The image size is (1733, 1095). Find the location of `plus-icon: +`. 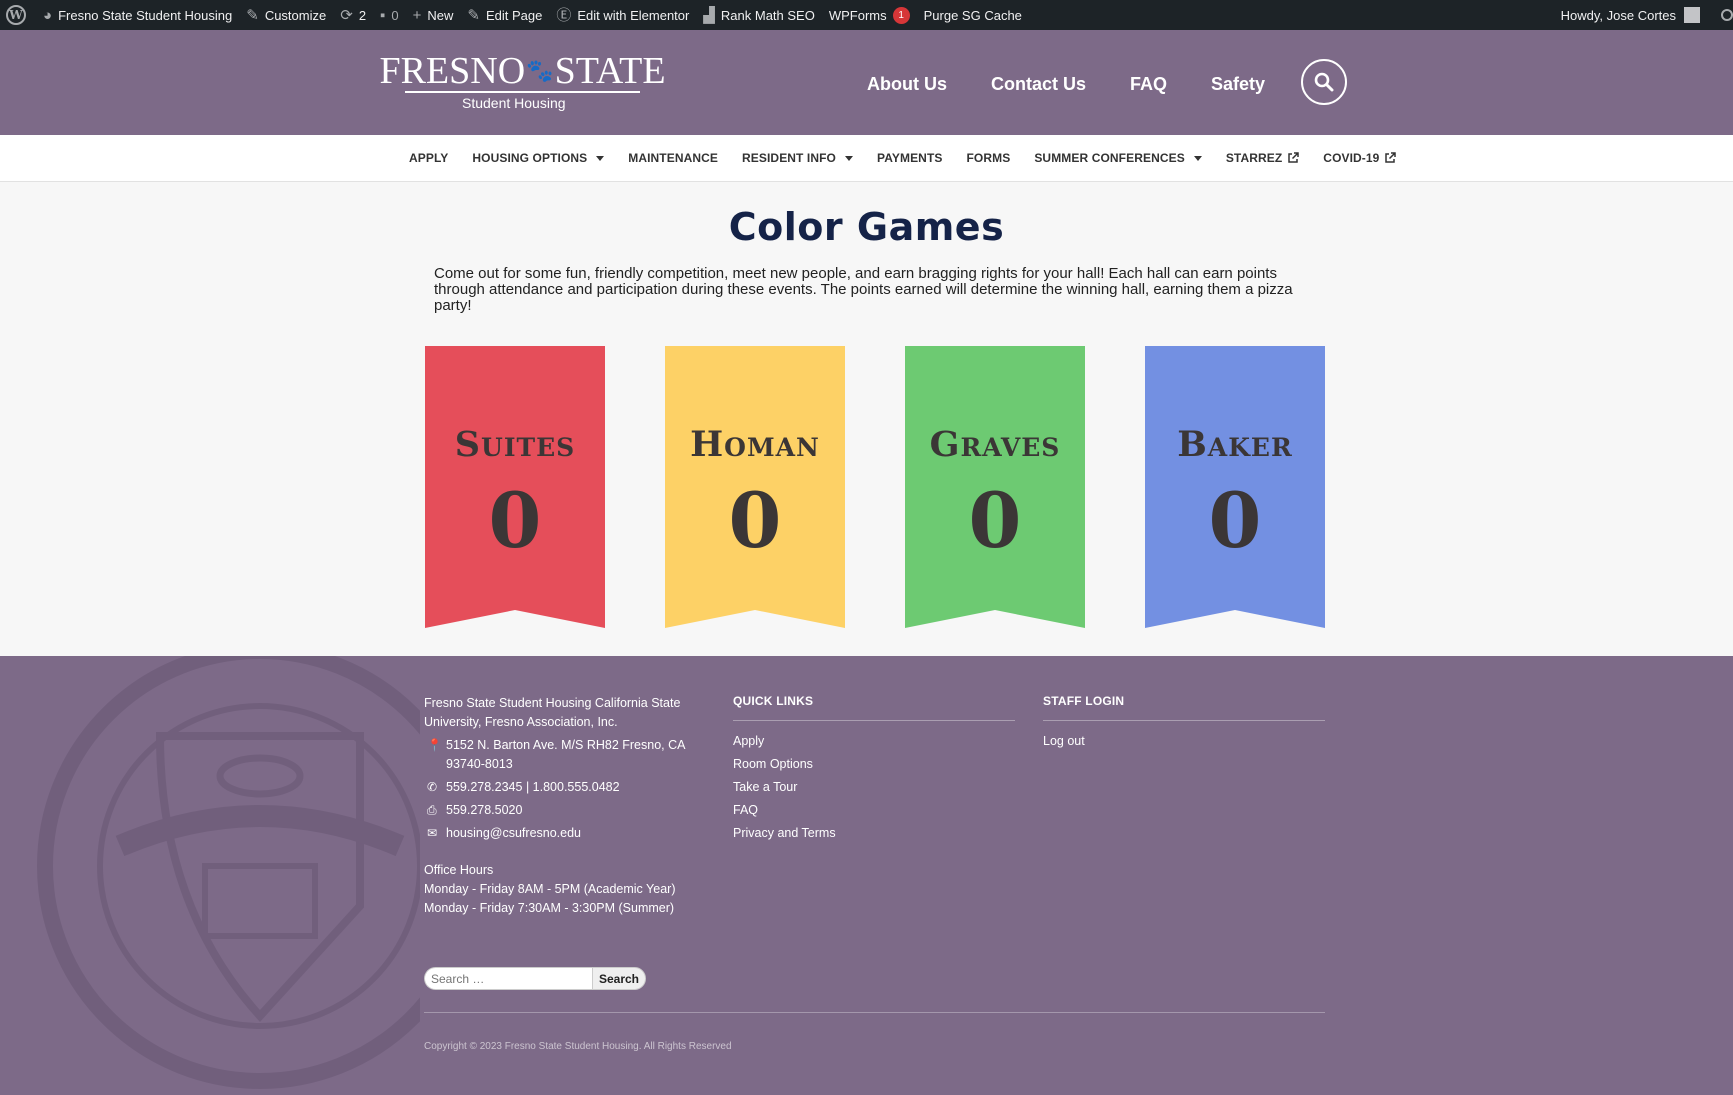

plus-icon: + is located at coordinates (417, 15).